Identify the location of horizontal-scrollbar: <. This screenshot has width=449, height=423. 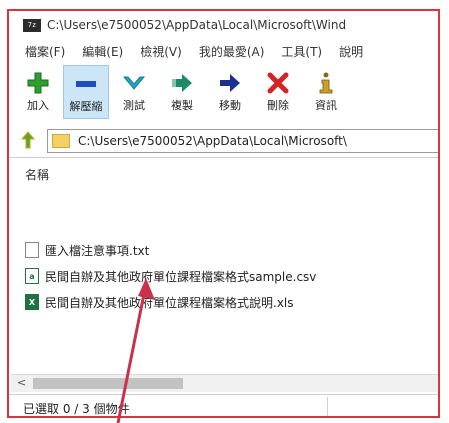
(224, 383).